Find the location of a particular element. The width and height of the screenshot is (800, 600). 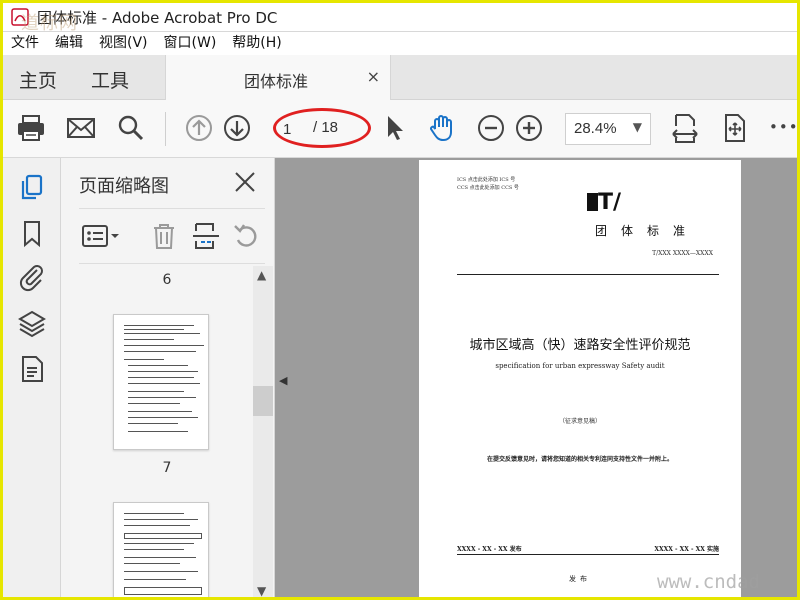

arrow-up-circle-icon is located at coordinates (199, 128).